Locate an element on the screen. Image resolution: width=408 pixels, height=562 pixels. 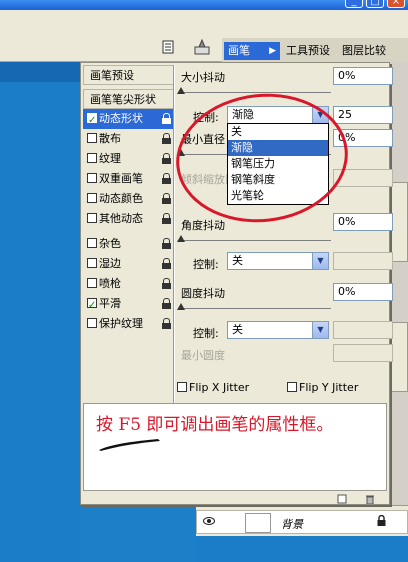
option-label: 平滑 is located at coordinates (110, 303).